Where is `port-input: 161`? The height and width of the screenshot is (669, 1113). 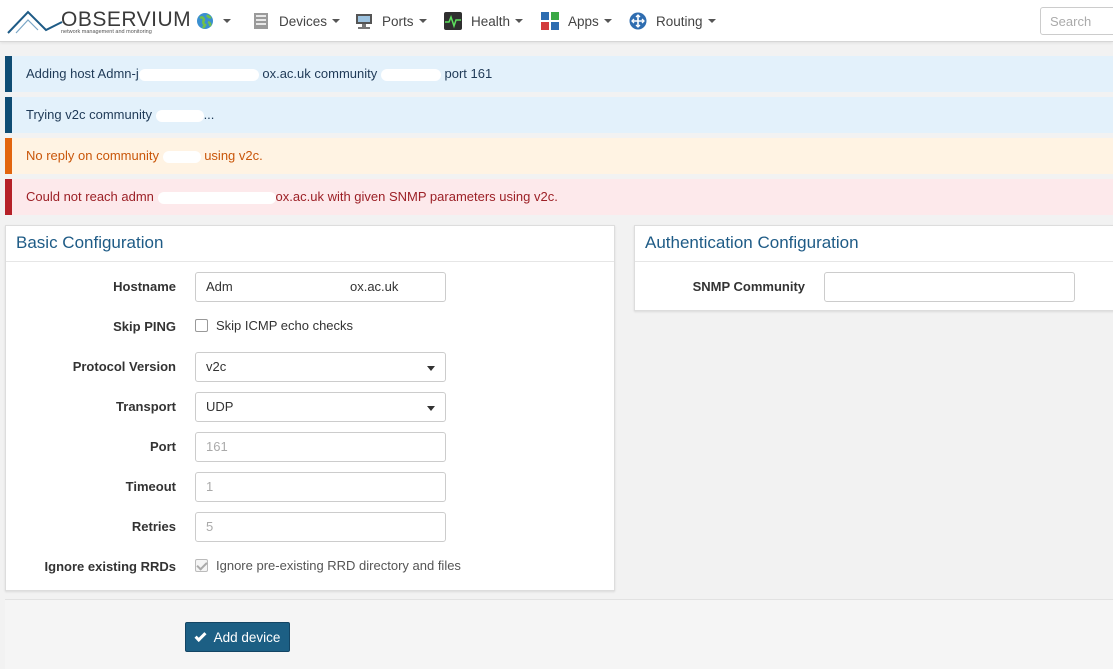
port-input: 161 is located at coordinates (320, 447).